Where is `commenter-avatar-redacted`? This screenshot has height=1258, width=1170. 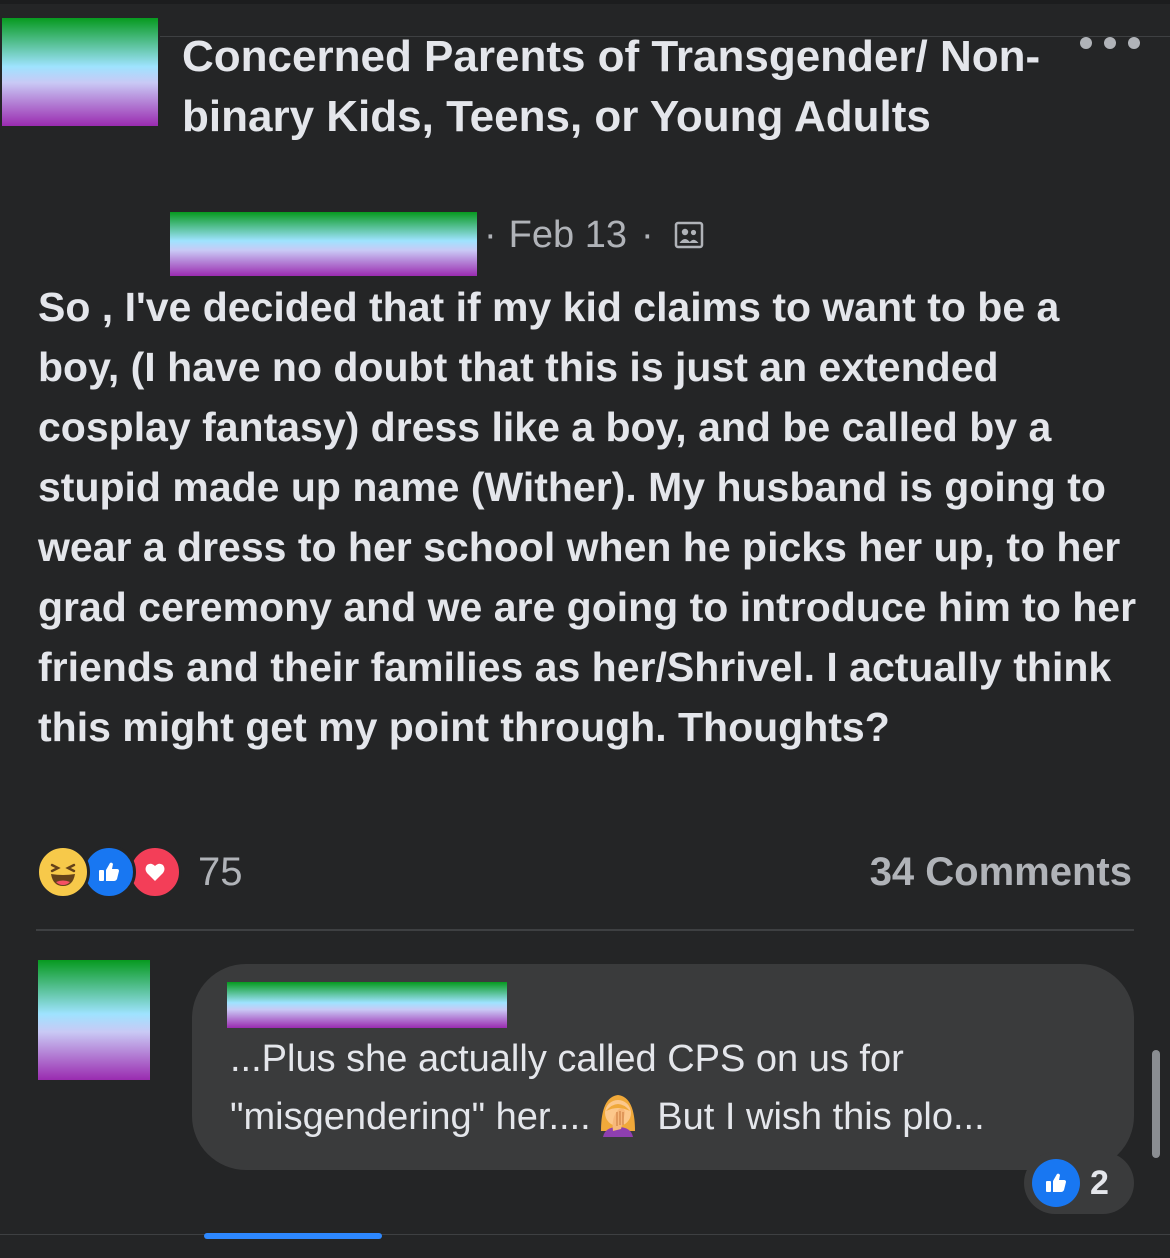 commenter-avatar-redacted is located at coordinates (94, 1020).